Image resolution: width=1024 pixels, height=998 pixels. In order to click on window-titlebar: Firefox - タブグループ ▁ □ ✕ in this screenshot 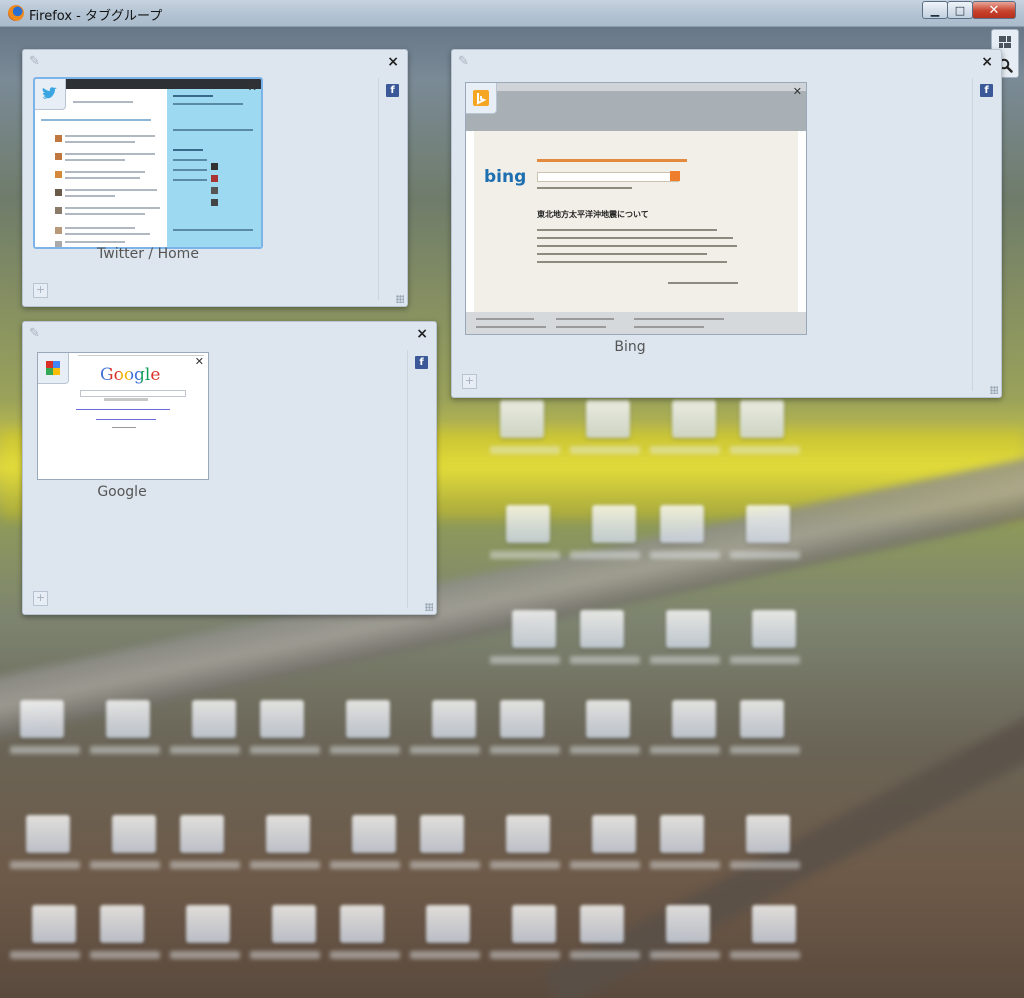, I will do `click(512, 13)`.